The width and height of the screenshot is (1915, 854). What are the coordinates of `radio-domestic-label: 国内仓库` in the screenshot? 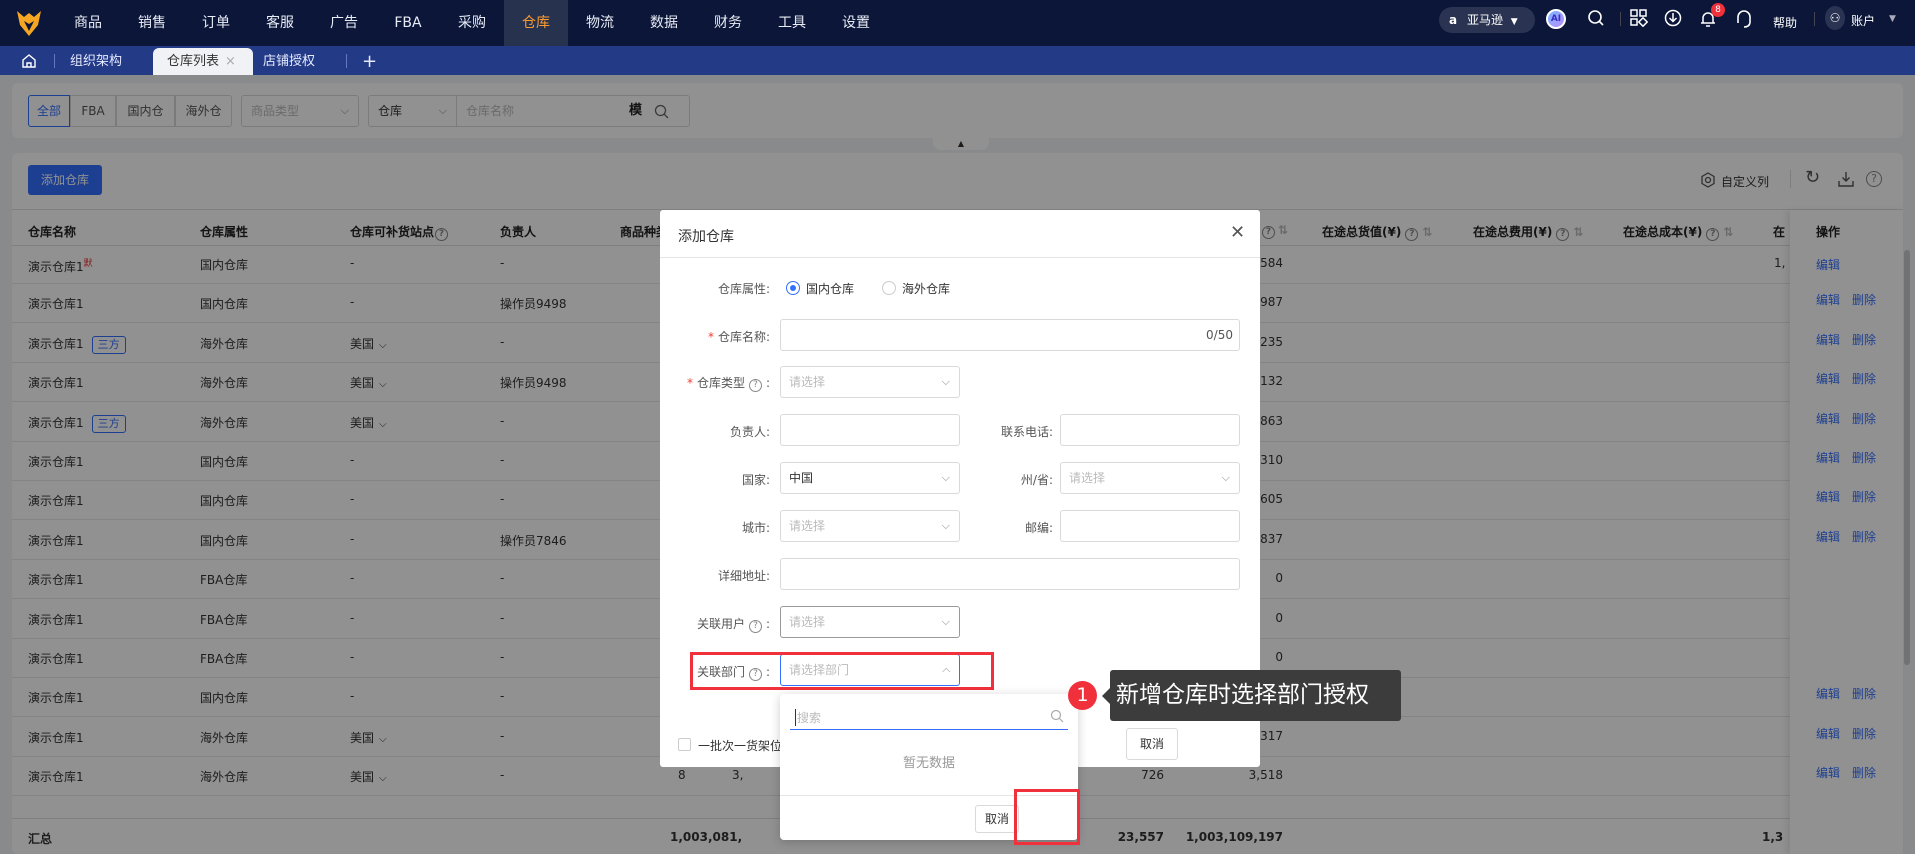 It's located at (830, 288).